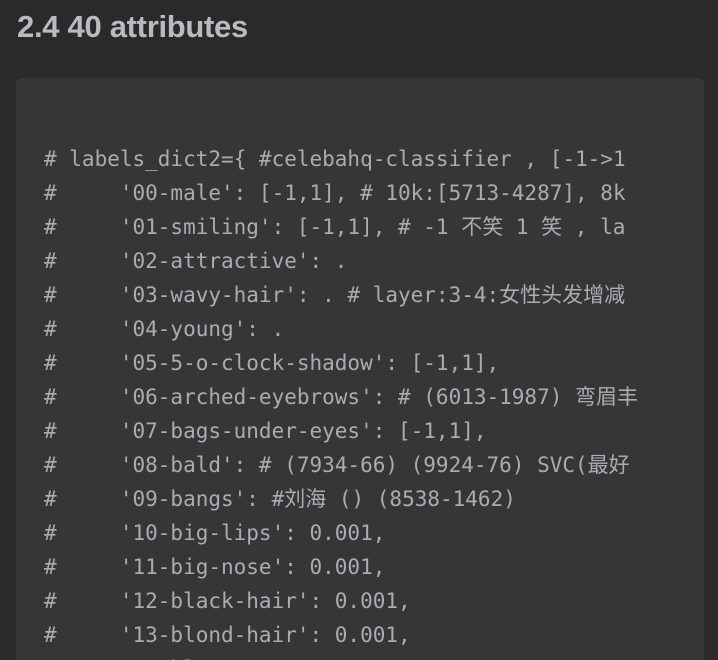  Describe the element at coordinates (341, 656) in the screenshot. I see `code-line: # '14-blurry': 0.001,` at that location.